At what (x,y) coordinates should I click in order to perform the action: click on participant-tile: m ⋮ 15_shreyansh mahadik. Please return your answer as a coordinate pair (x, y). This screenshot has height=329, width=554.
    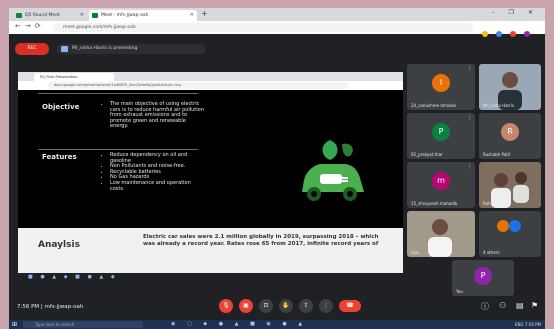
    Looking at the image, I should click on (441, 185).